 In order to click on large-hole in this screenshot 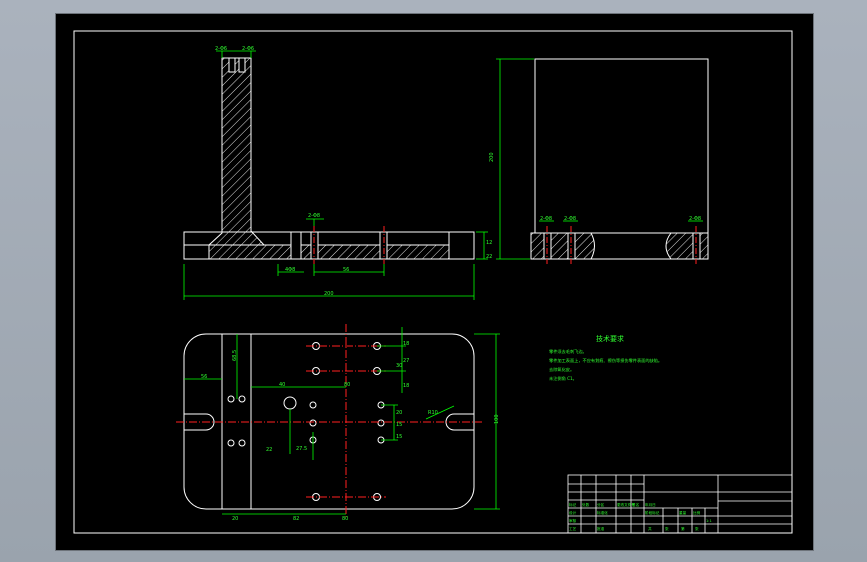, I will do `click(290, 403)`.